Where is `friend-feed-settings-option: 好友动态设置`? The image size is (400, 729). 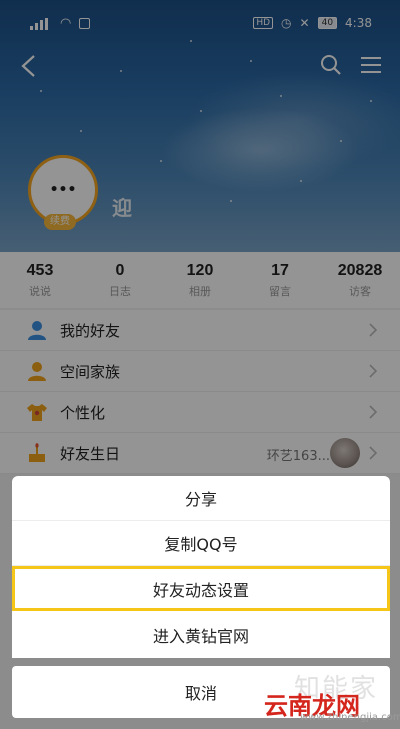 friend-feed-settings-option: 好友动态设置 is located at coordinates (201, 588).